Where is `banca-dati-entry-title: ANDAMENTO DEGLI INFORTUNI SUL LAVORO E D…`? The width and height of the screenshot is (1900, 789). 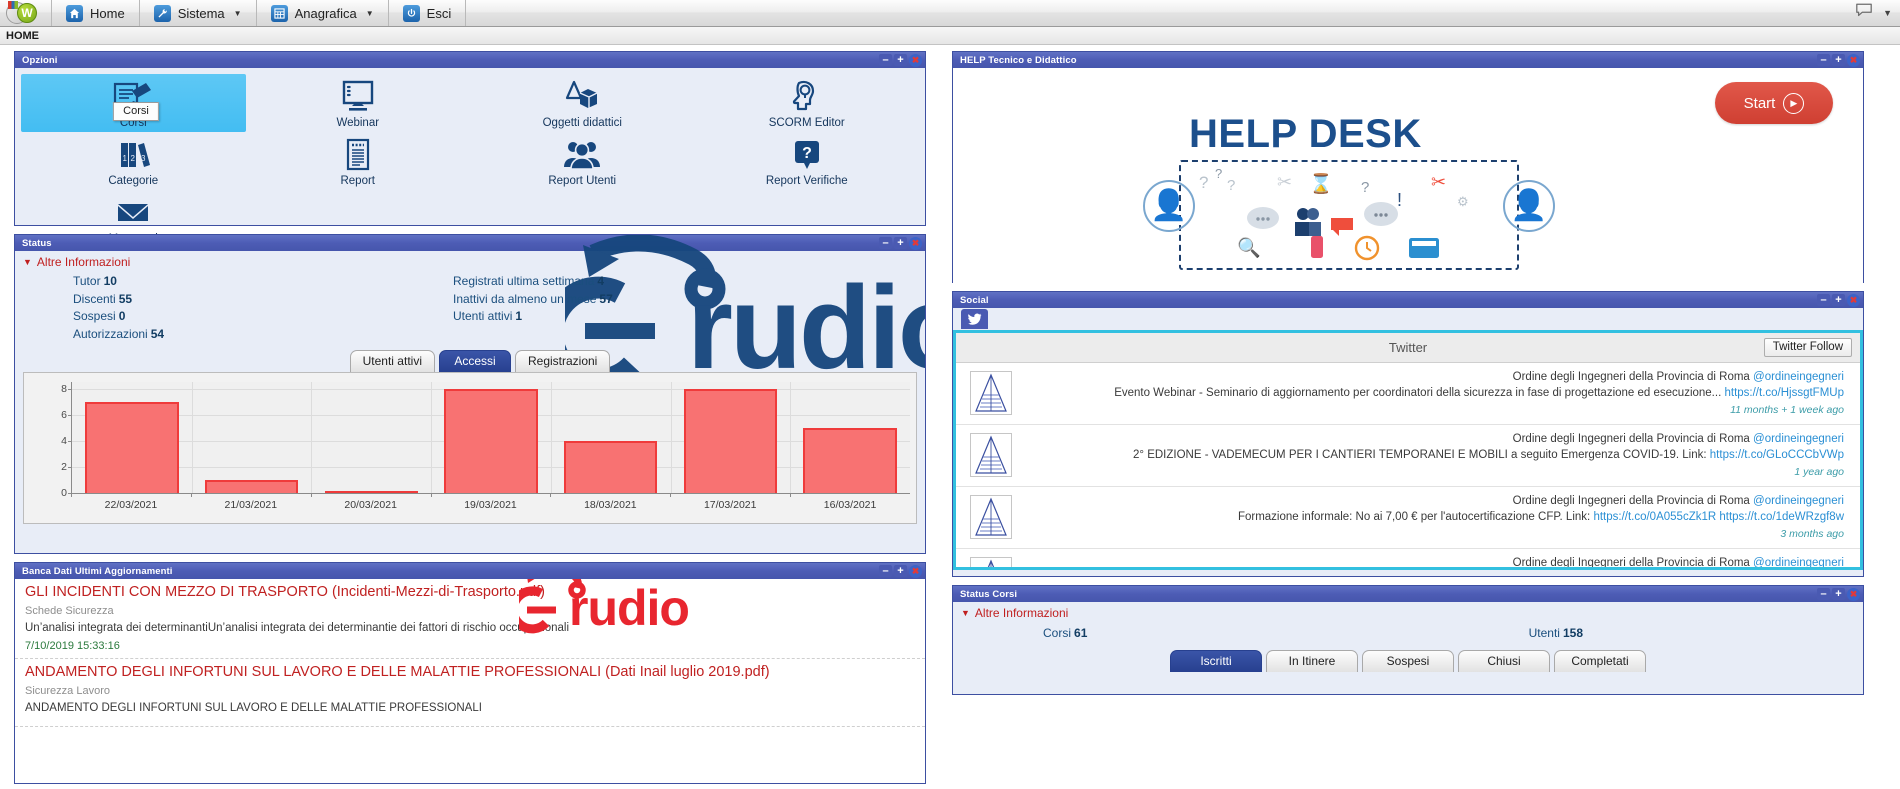 banca-dati-entry-title: ANDAMENTO DEGLI INFORTUNI SUL LAVORO E D… is located at coordinates (470, 672).